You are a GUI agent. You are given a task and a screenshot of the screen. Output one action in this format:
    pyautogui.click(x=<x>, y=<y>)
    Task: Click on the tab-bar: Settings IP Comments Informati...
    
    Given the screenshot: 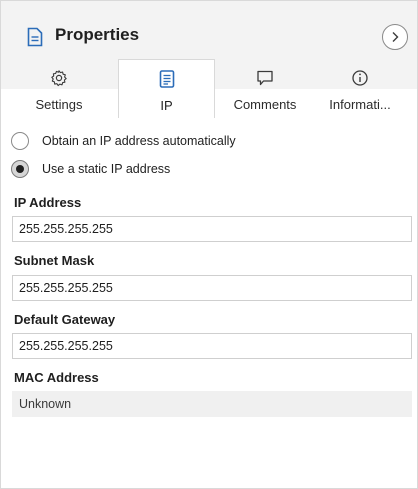 What is the action you would take?
    pyautogui.click(x=209, y=88)
    